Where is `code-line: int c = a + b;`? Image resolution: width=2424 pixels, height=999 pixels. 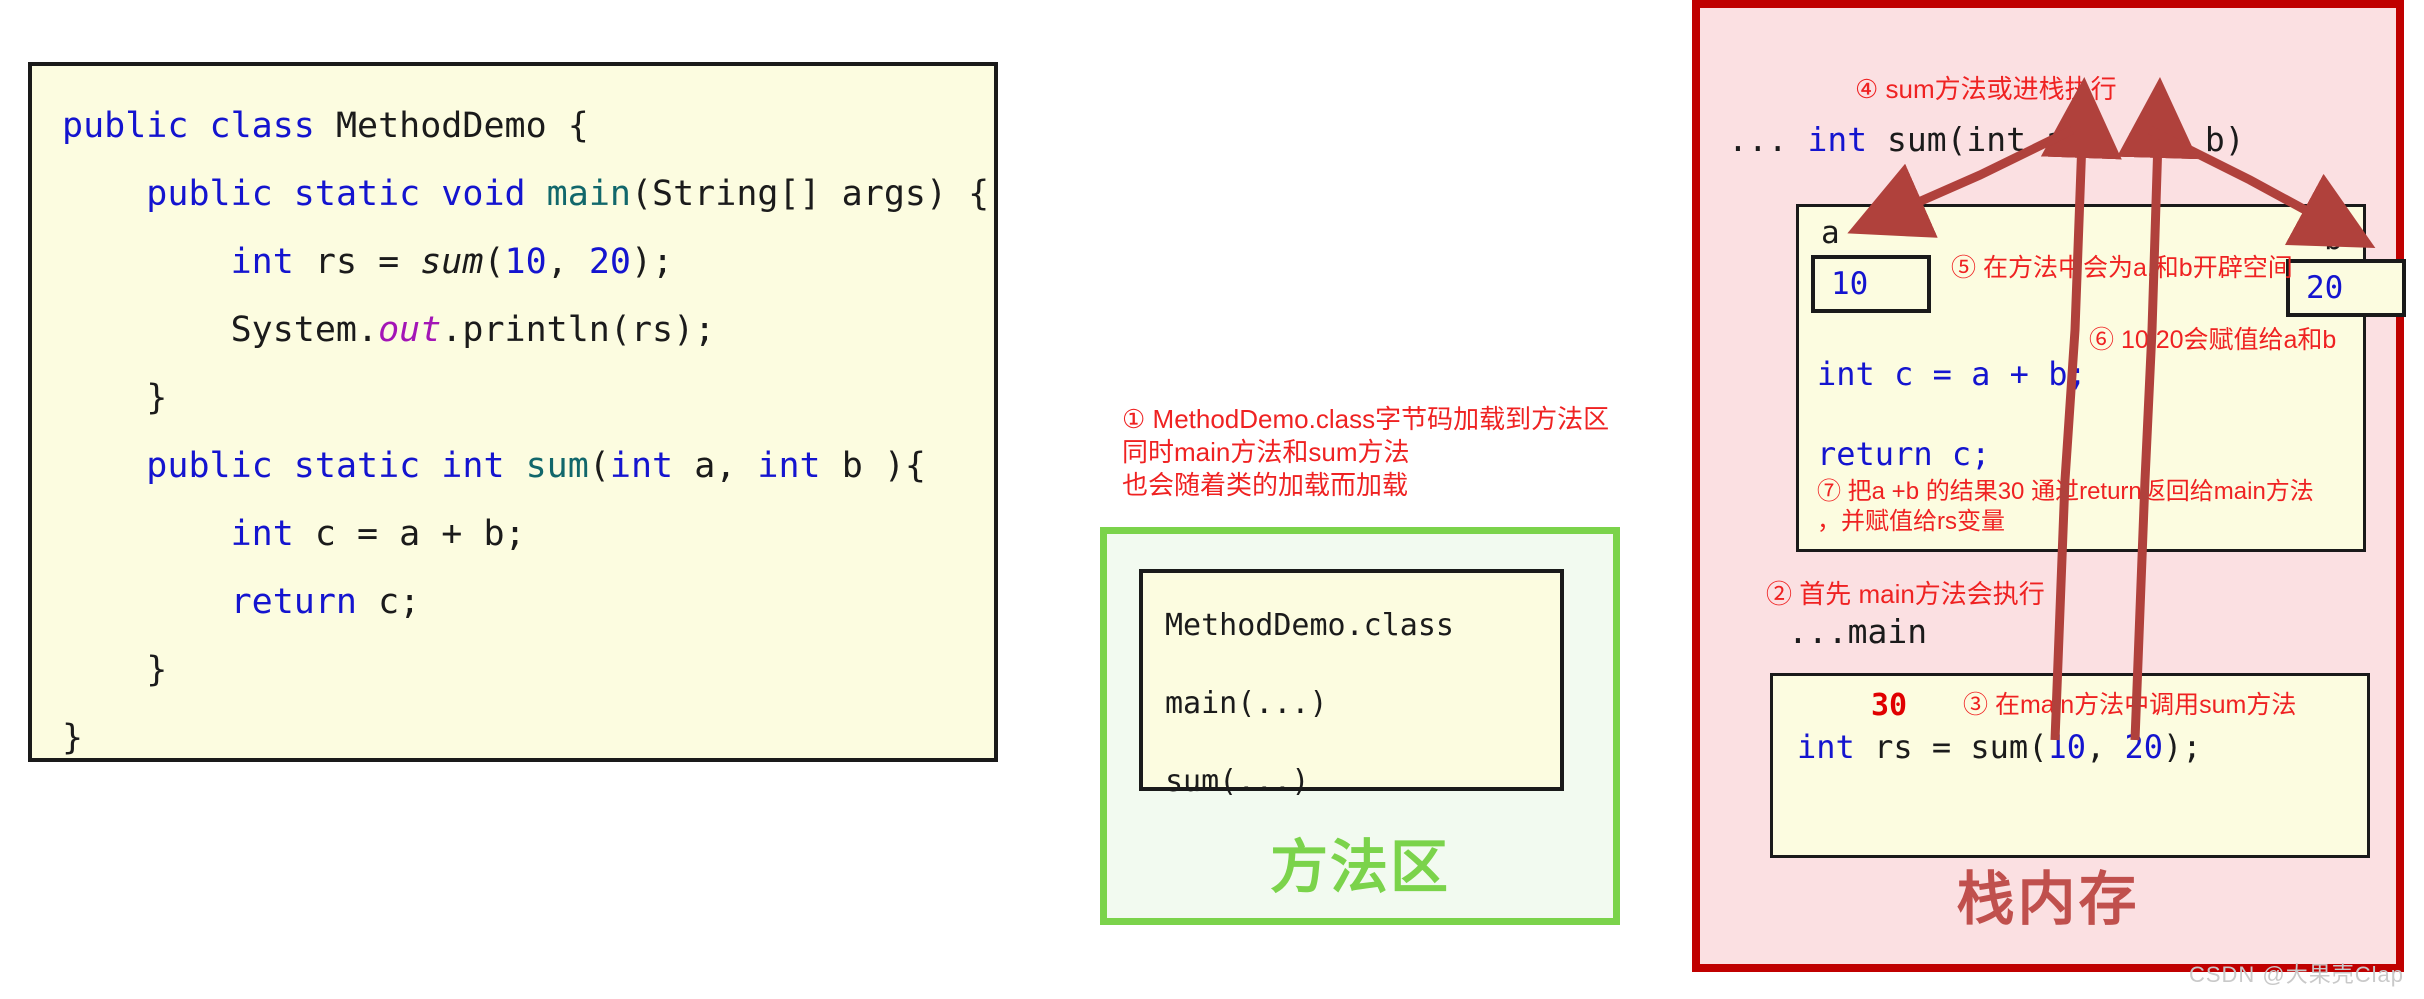 code-line: int c = a + b; is located at coordinates (513, 534).